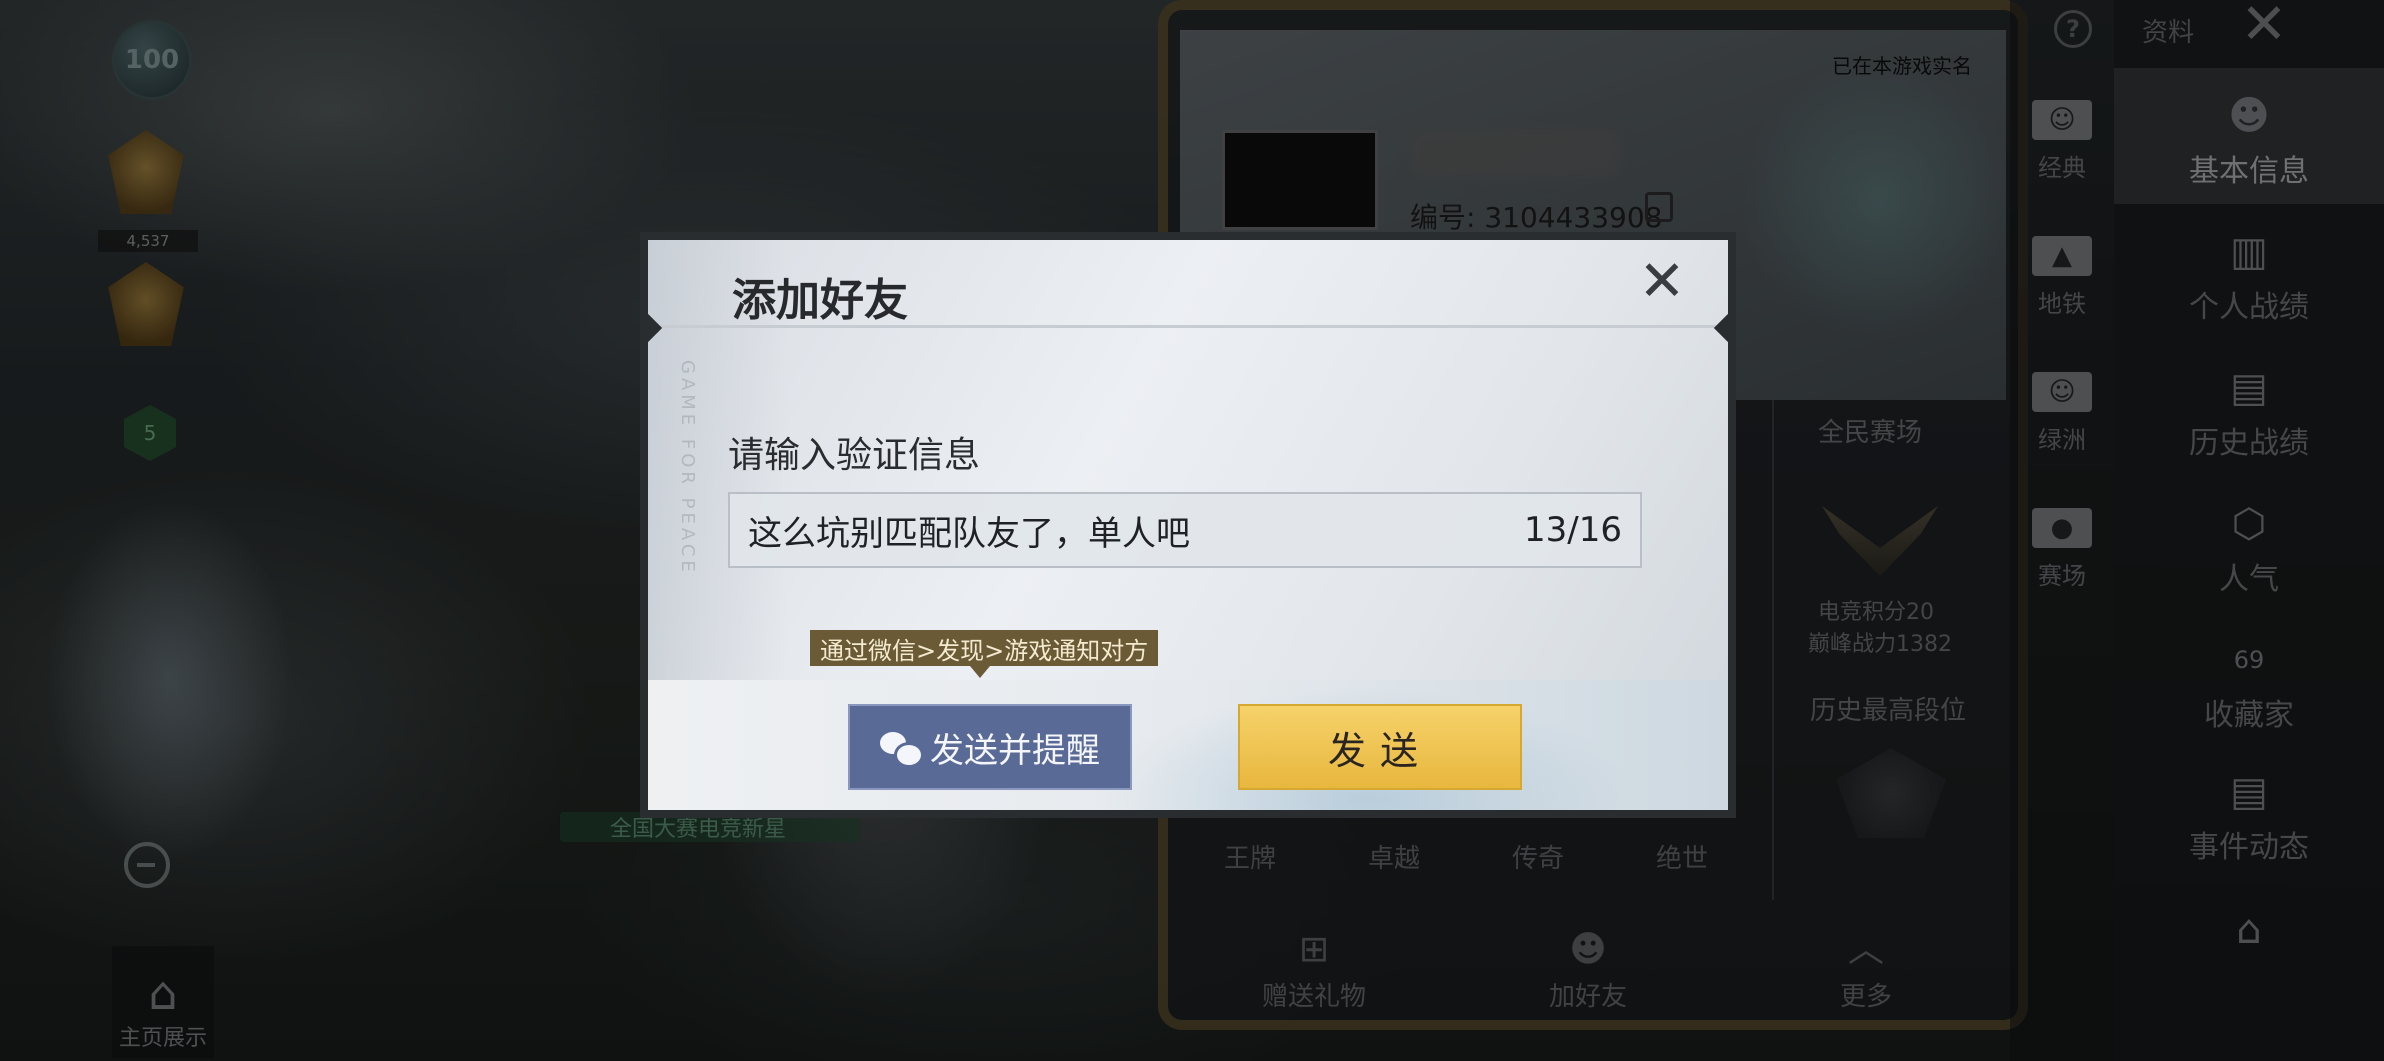  What do you see at coordinates (820, 300) in the screenshot?
I see `dialog-title: 添加好友` at bounding box center [820, 300].